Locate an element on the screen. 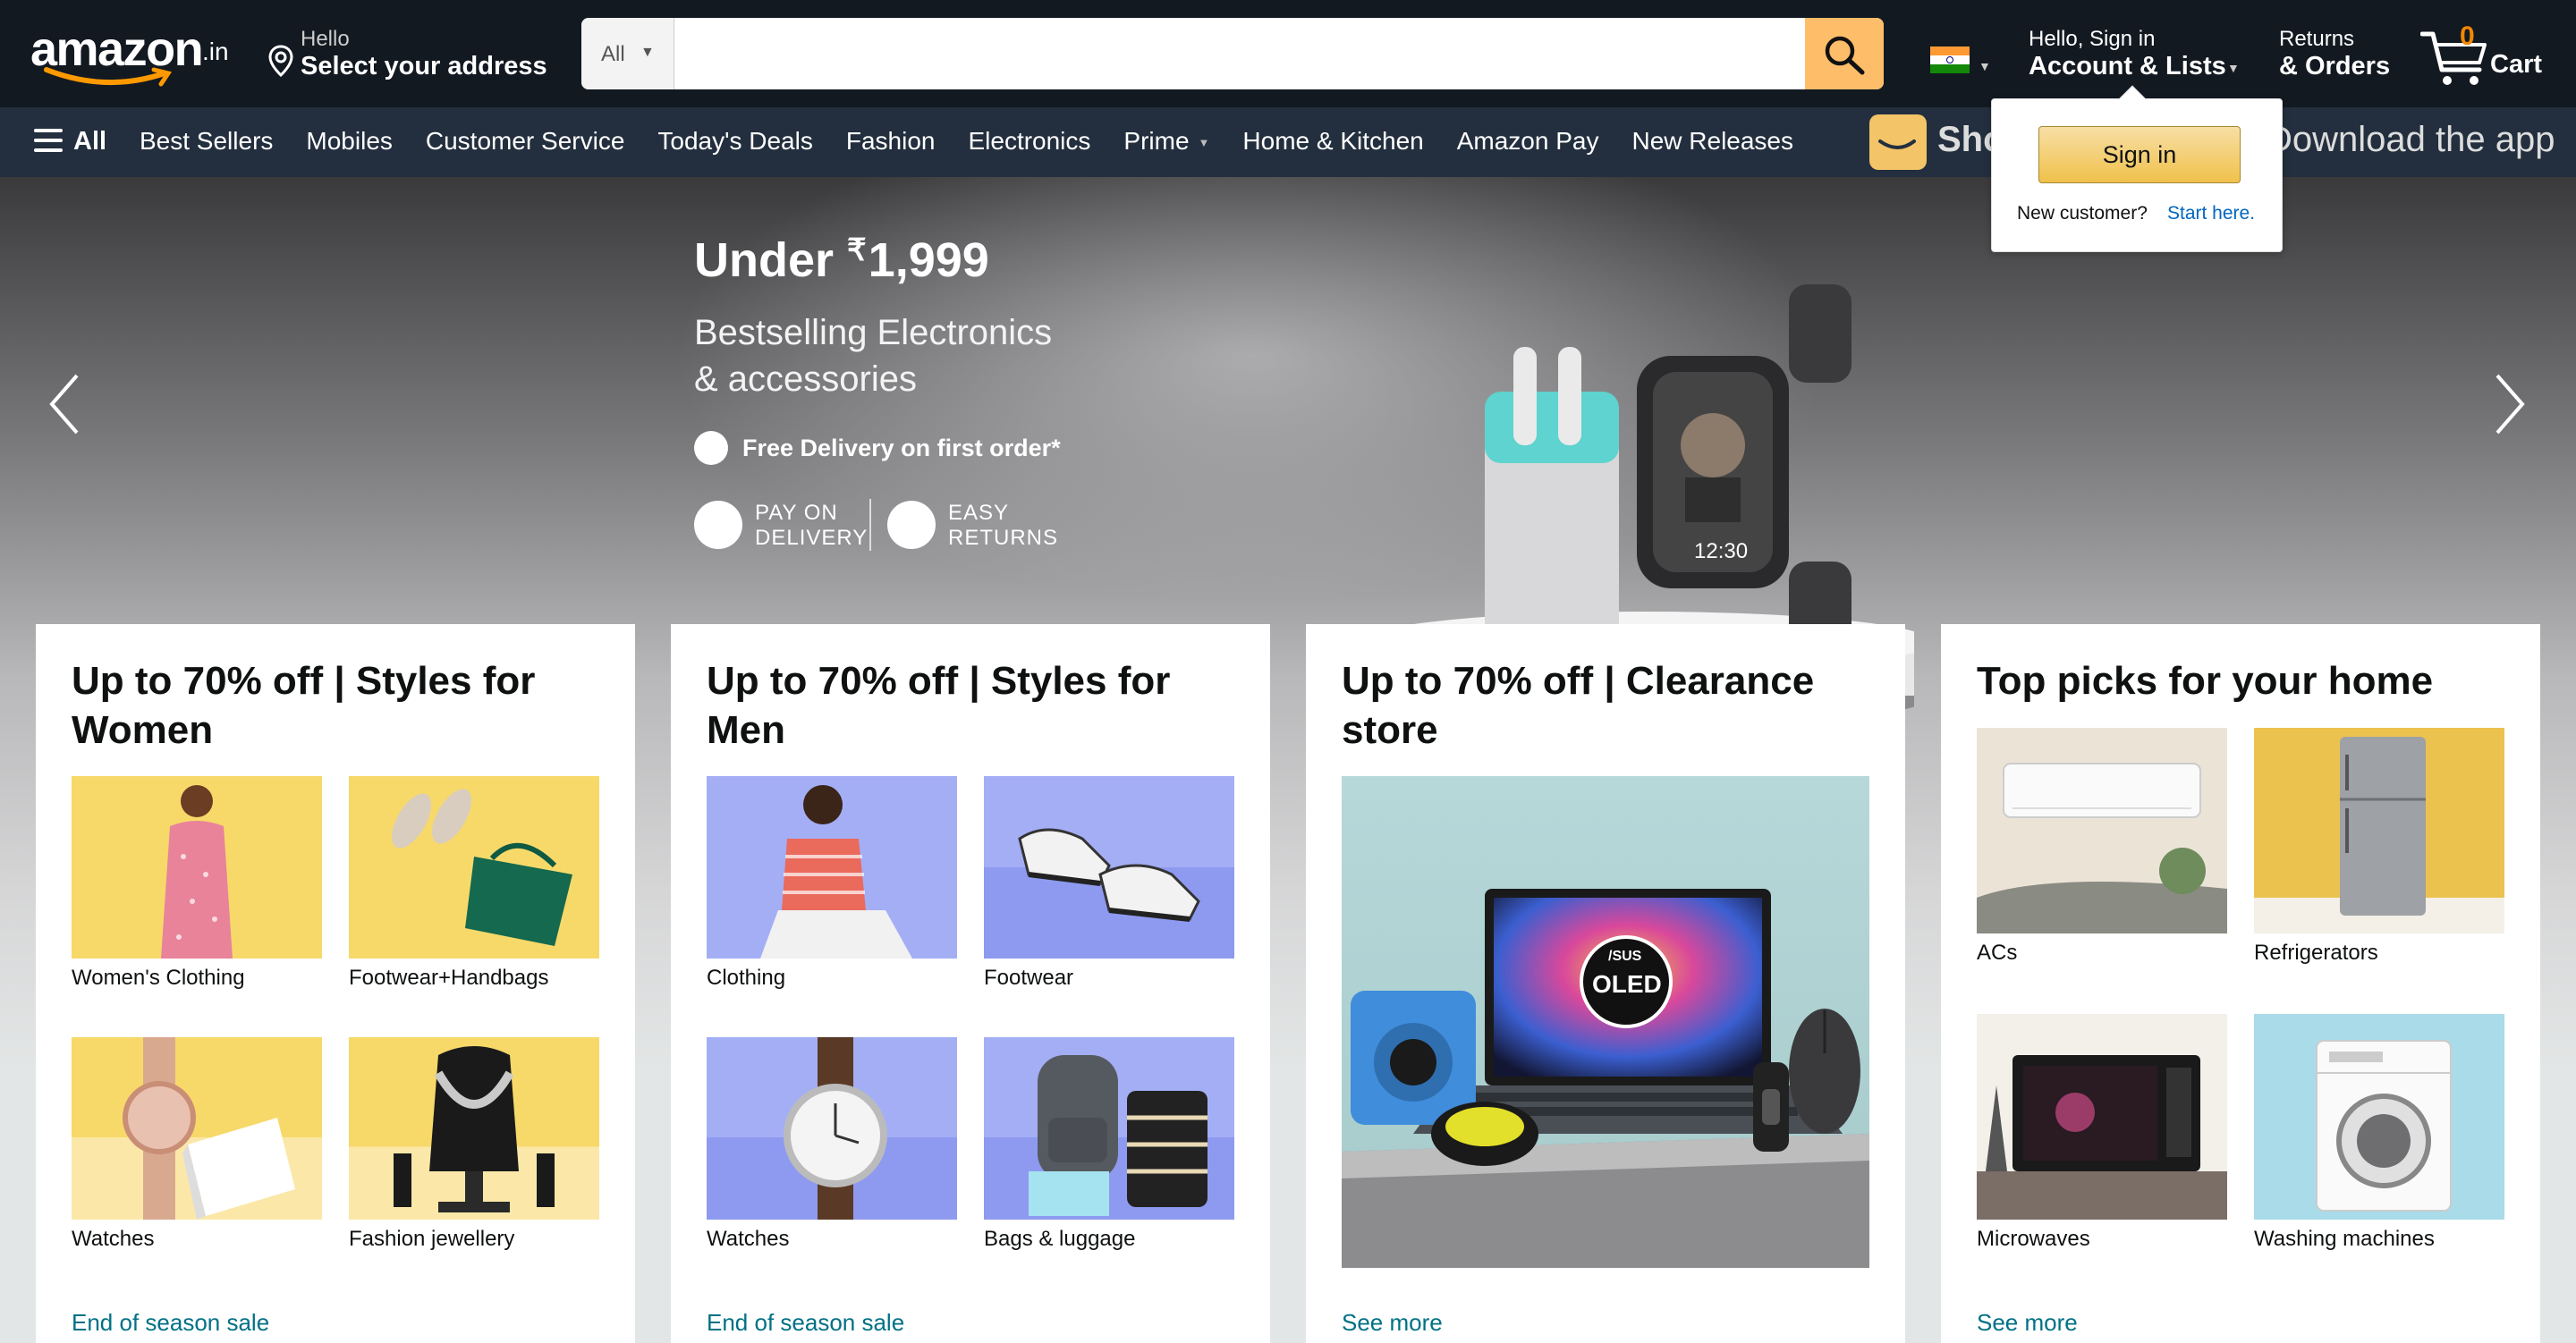  footwear-handbags-image is located at coordinates (474, 867).